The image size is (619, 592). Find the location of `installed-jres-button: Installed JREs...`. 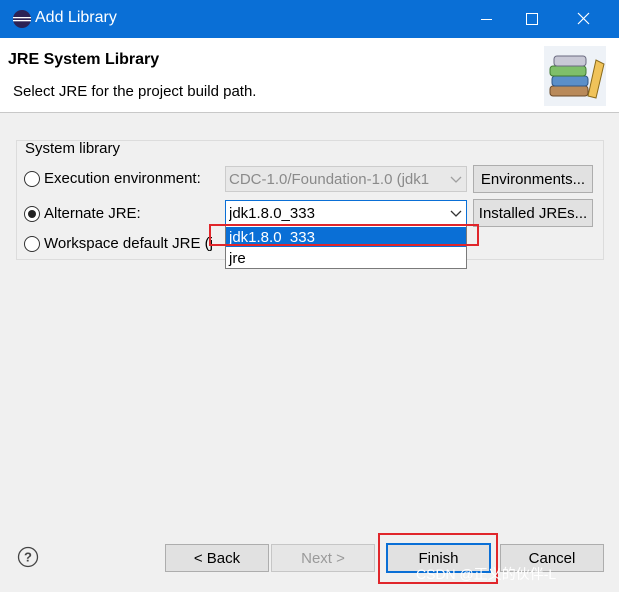

installed-jres-button: Installed JREs... is located at coordinates (533, 213).